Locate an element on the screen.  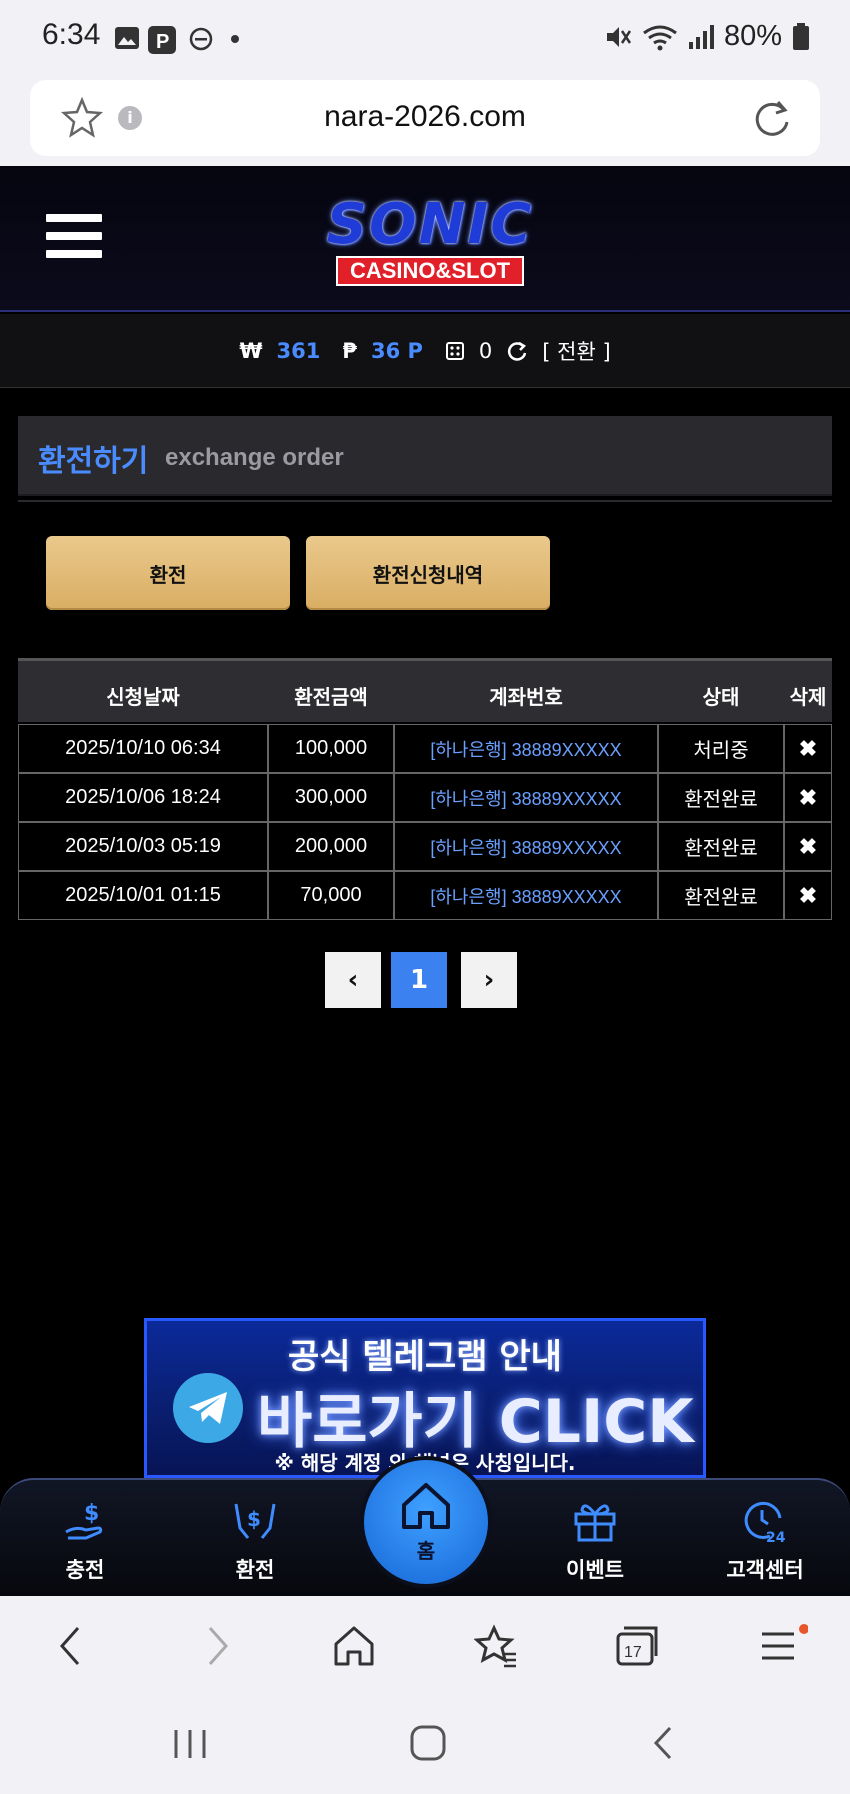
withdraw-icon: $ is located at coordinates (255, 1521).